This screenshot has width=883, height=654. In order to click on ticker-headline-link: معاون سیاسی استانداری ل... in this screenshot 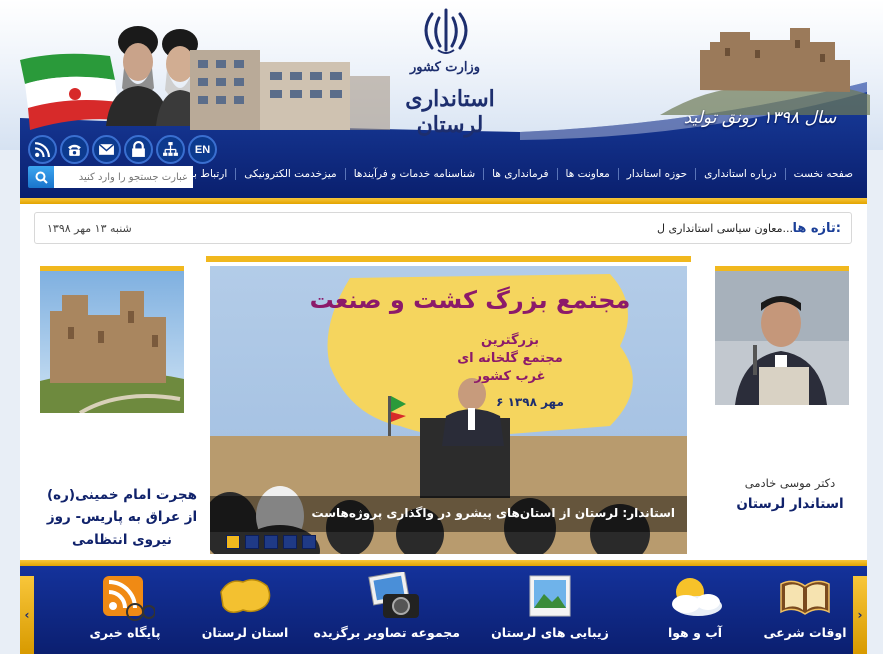, I will do `click(725, 228)`.